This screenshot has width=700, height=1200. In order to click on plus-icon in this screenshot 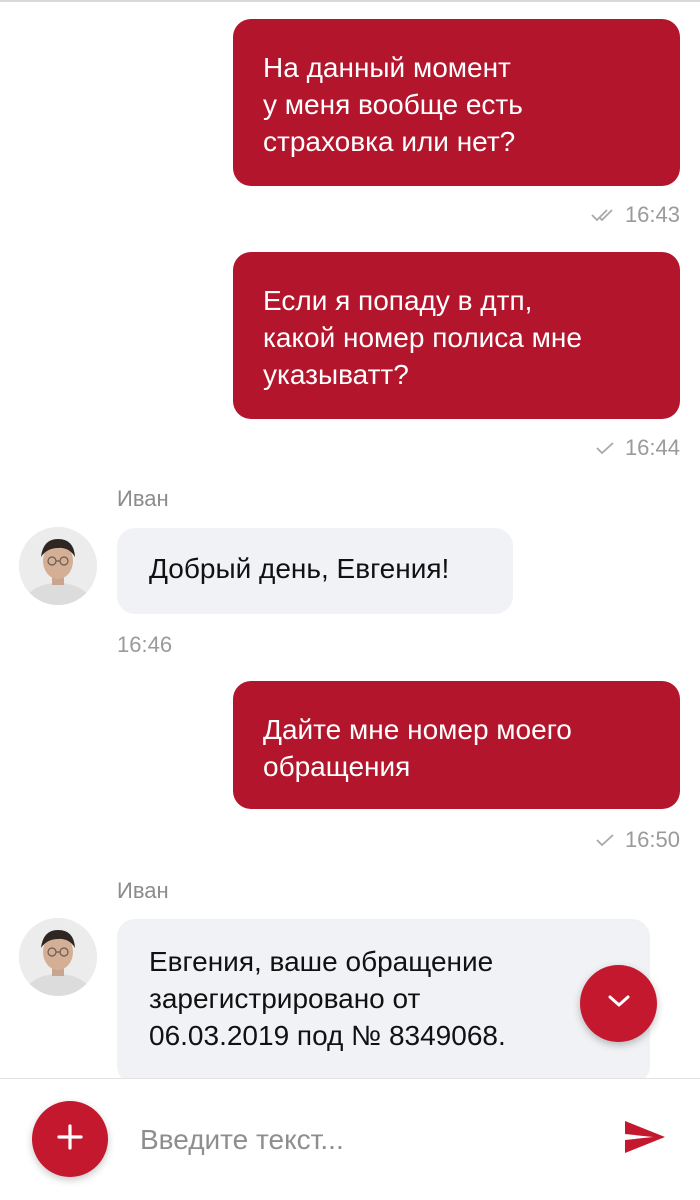, I will do `click(70, 1139)`.